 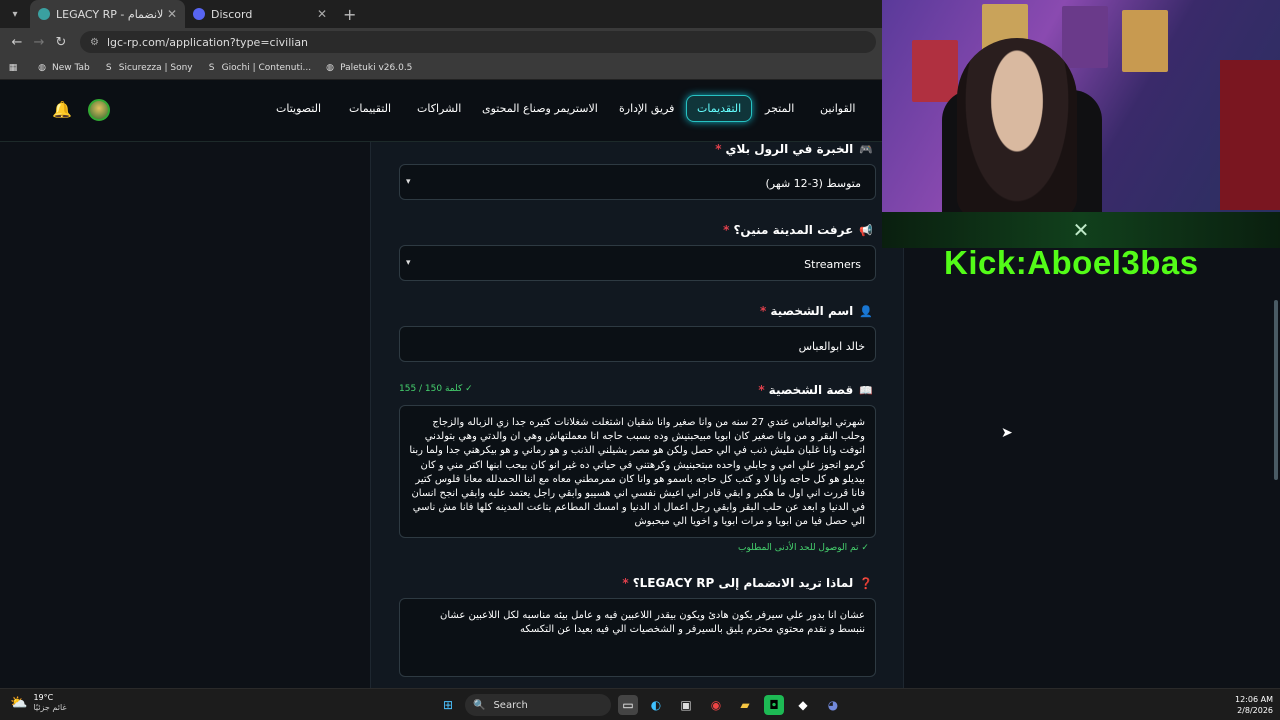 I want to click on streamer-image, so click(x=1017, y=128).